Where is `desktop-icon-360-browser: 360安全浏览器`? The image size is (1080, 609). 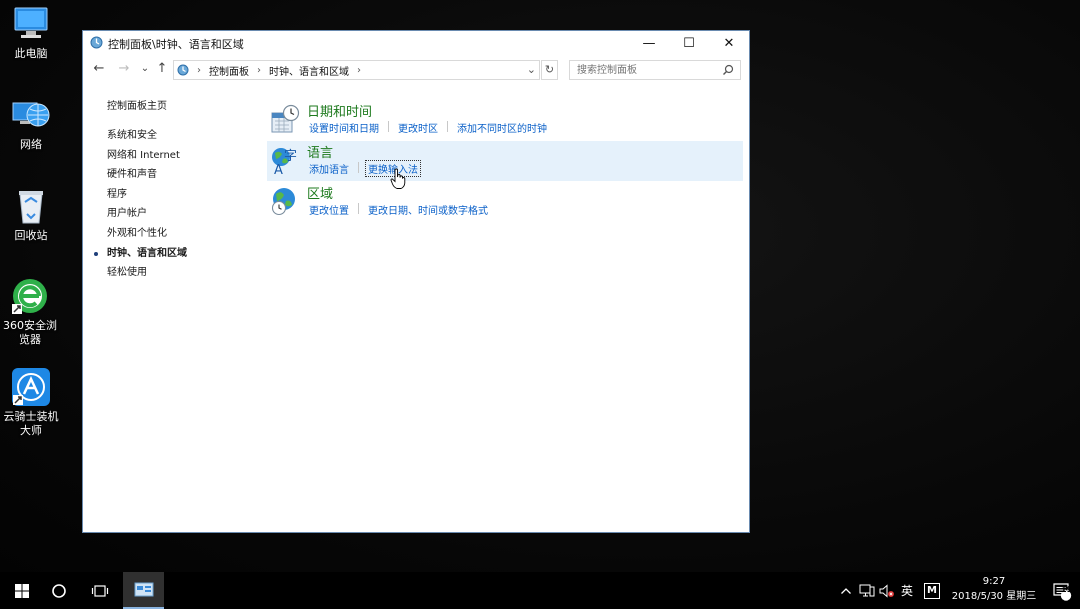
desktop-icon-360-browser: 360安全浏览器 is located at coordinates (31, 311).